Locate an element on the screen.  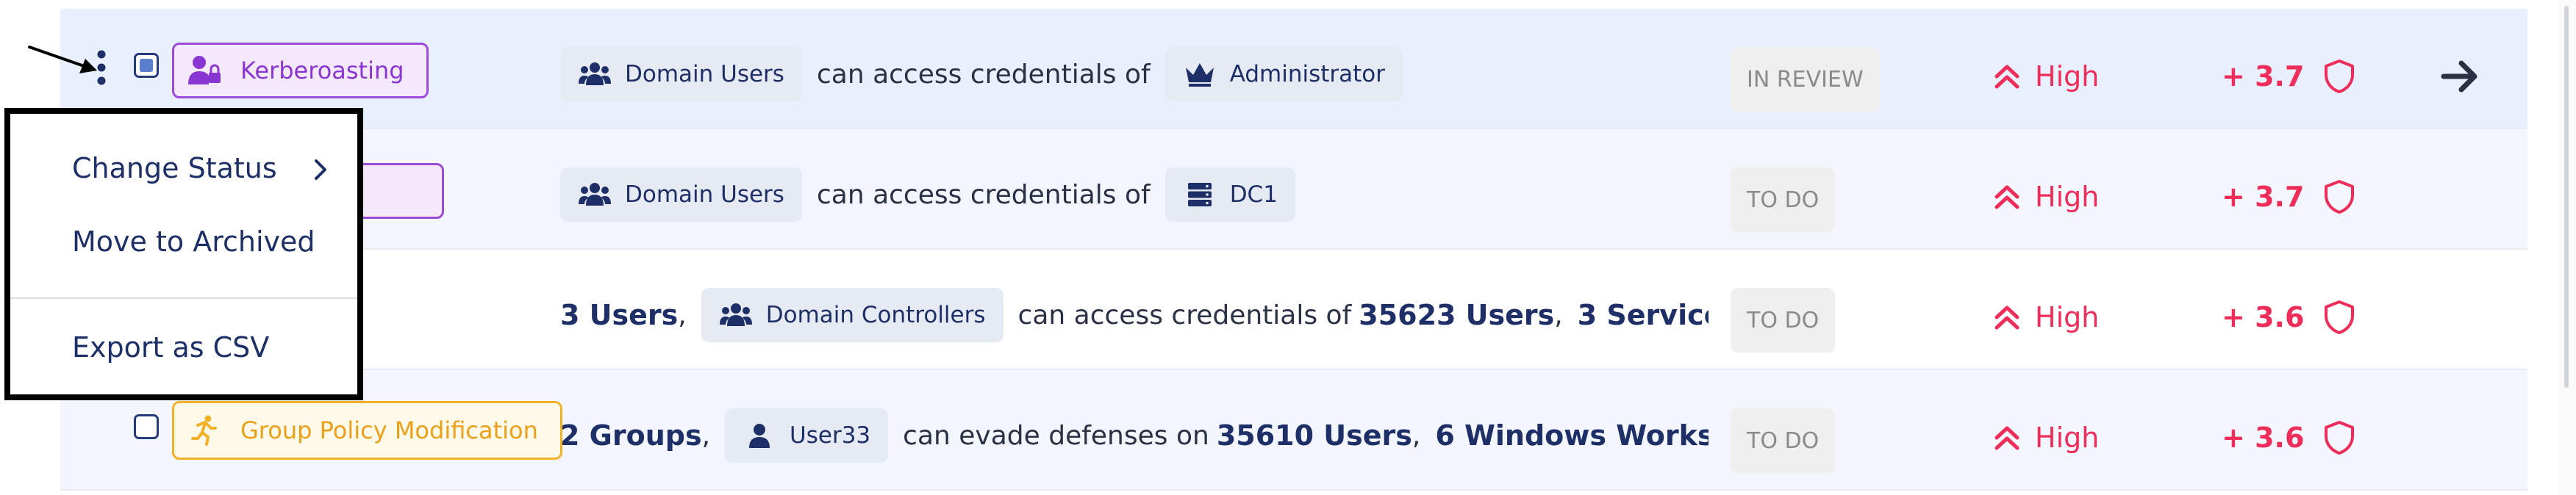
target-count: 35623 Users is located at coordinates (1456, 315).